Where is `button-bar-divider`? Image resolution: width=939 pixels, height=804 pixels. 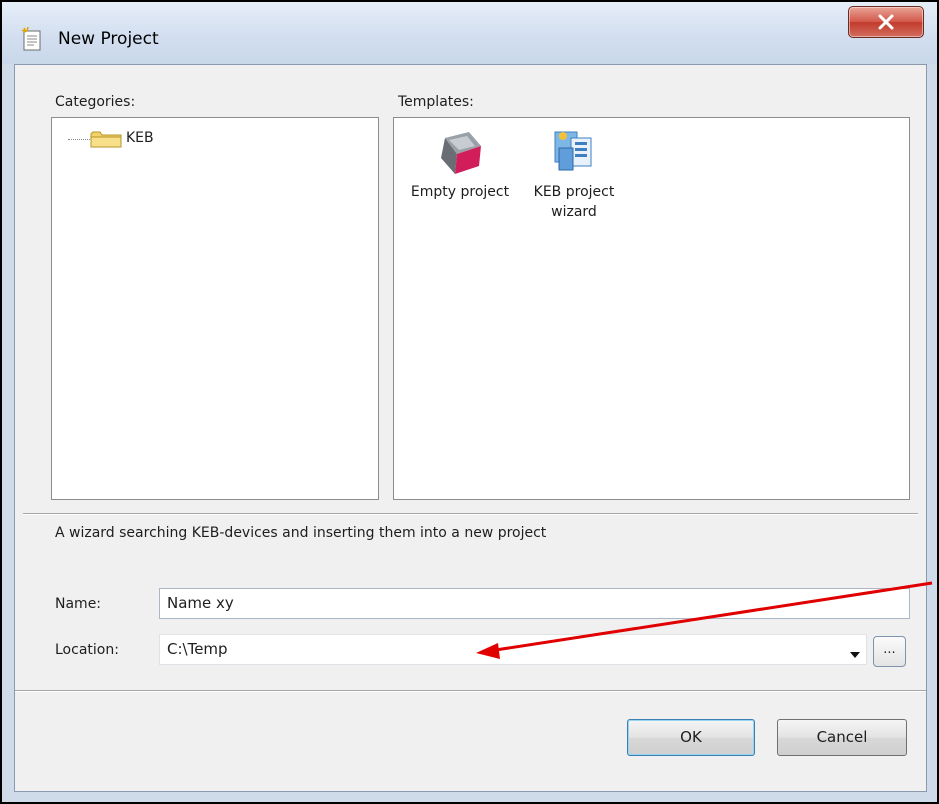 button-bar-divider is located at coordinates (470, 691).